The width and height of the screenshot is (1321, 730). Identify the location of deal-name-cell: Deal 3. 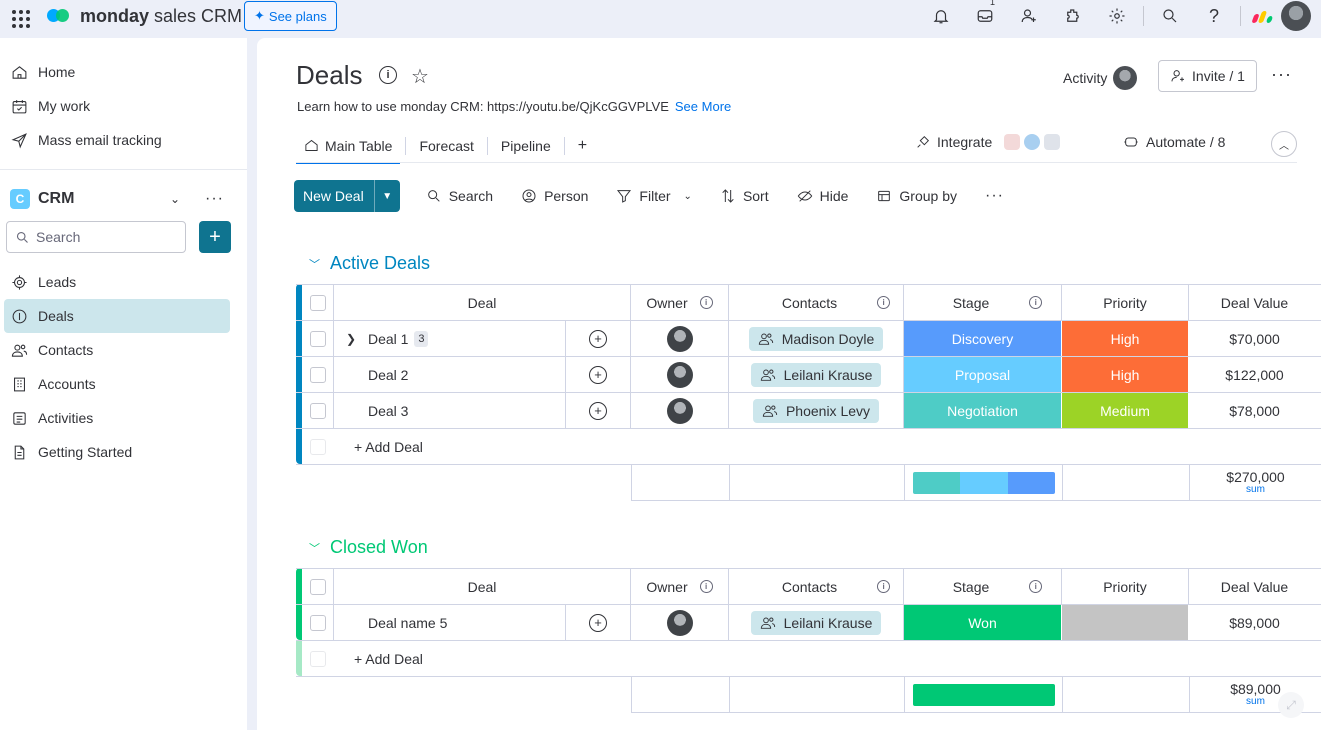
(450, 410).